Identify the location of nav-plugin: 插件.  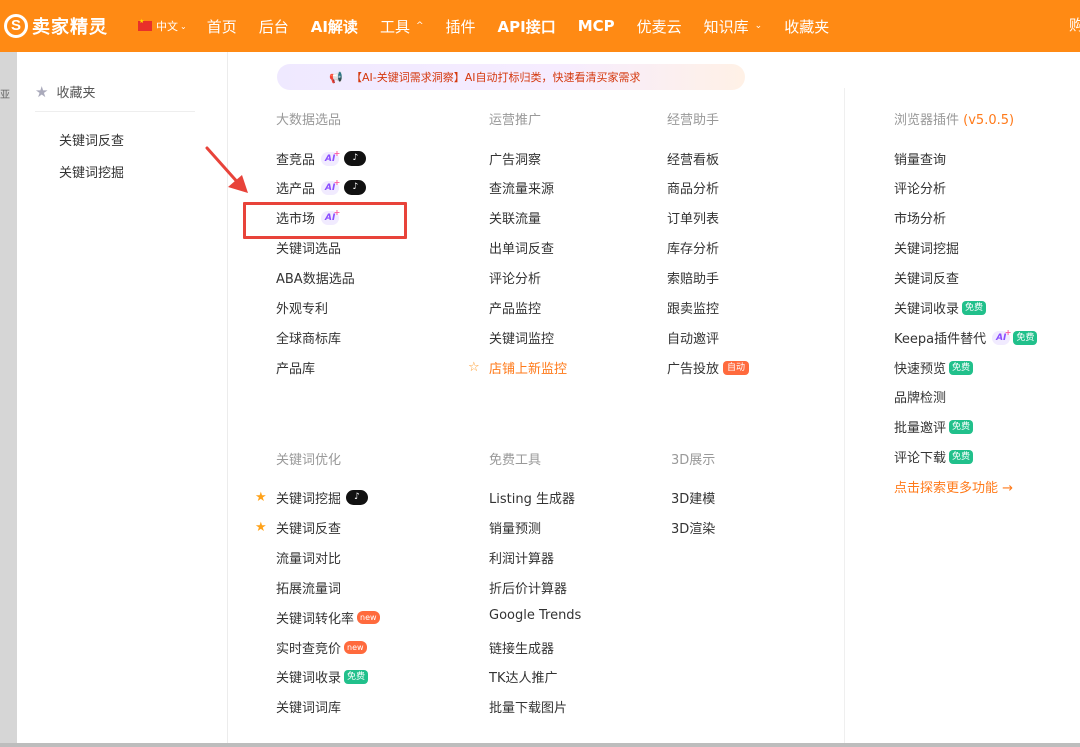
(461, 26).